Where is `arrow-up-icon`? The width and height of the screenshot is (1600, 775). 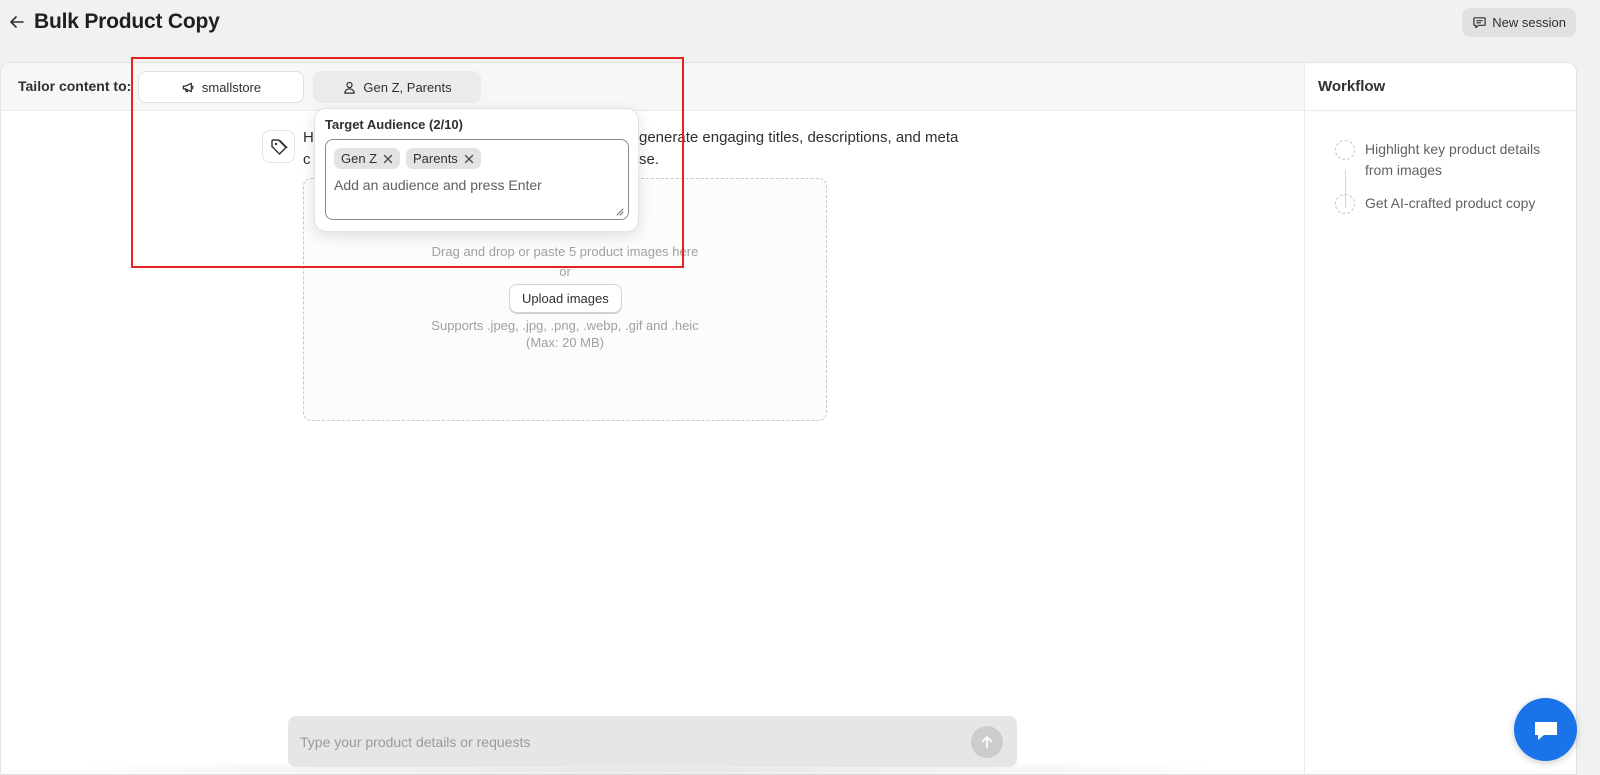 arrow-up-icon is located at coordinates (987, 742).